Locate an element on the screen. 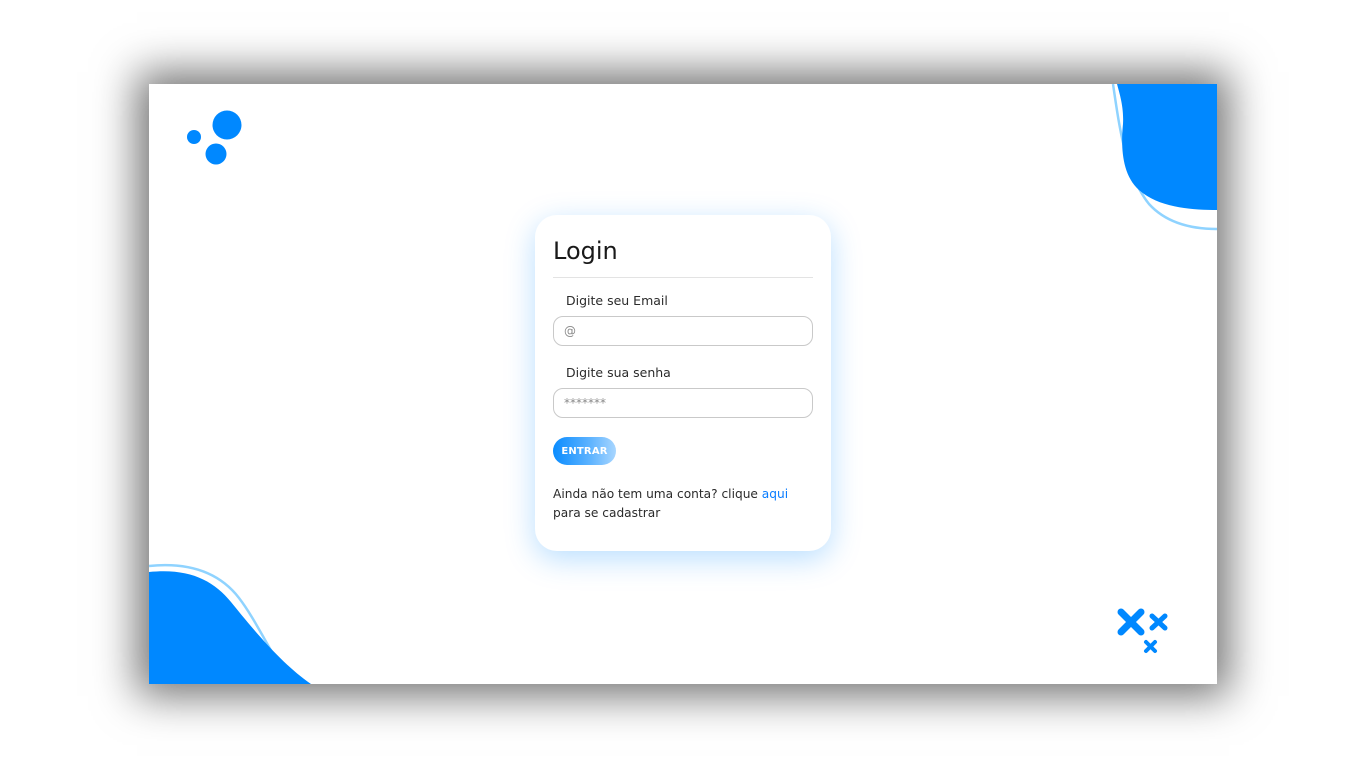  login-title: Login is located at coordinates (585, 251).